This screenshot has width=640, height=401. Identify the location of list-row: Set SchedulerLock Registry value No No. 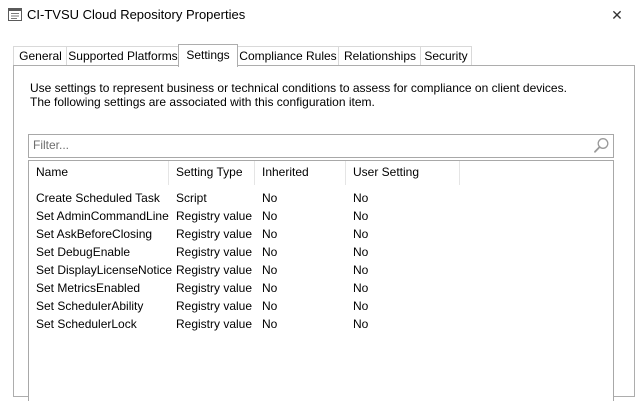
(321, 324).